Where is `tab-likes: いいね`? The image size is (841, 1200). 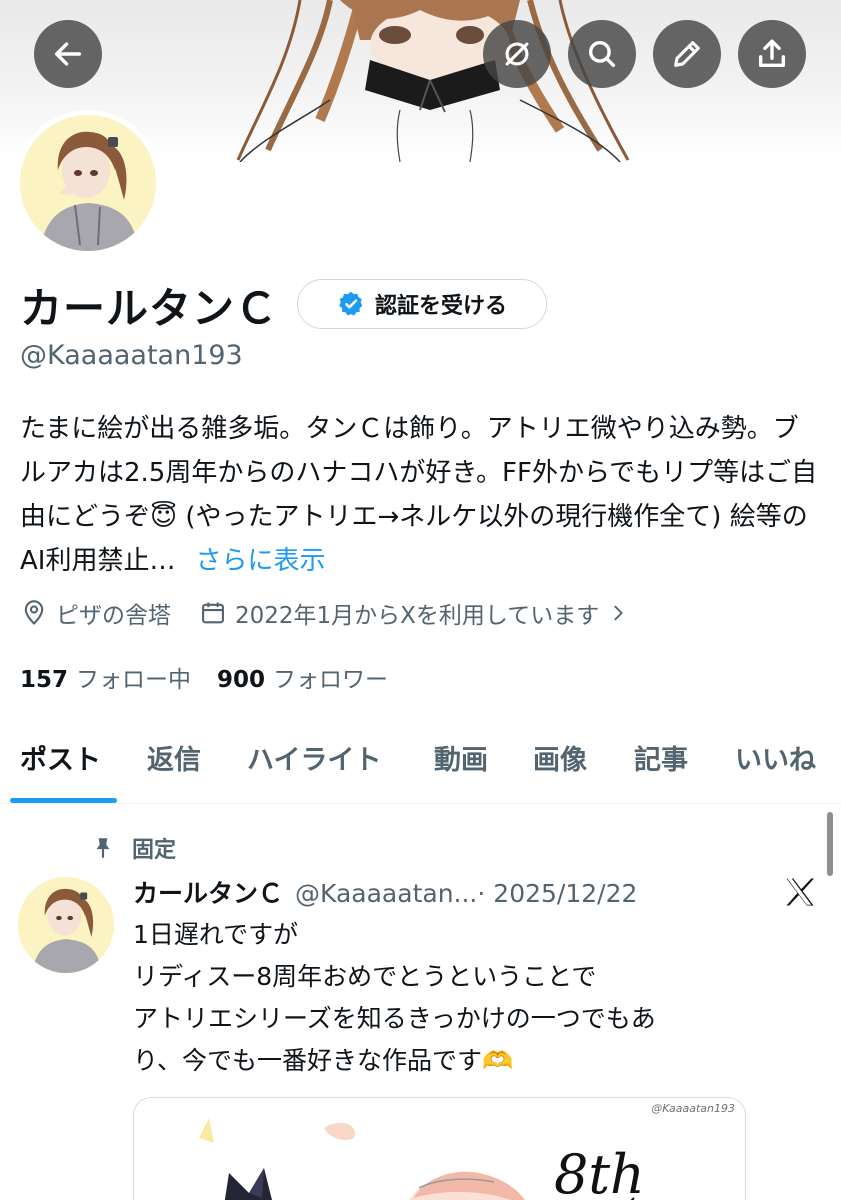 tab-likes: いいね is located at coordinates (775, 757).